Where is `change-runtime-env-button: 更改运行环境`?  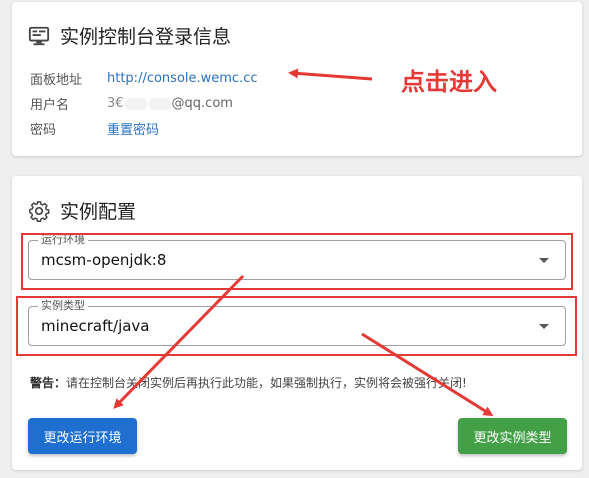 change-runtime-env-button: 更改运行环境 is located at coordinates (82, 436).